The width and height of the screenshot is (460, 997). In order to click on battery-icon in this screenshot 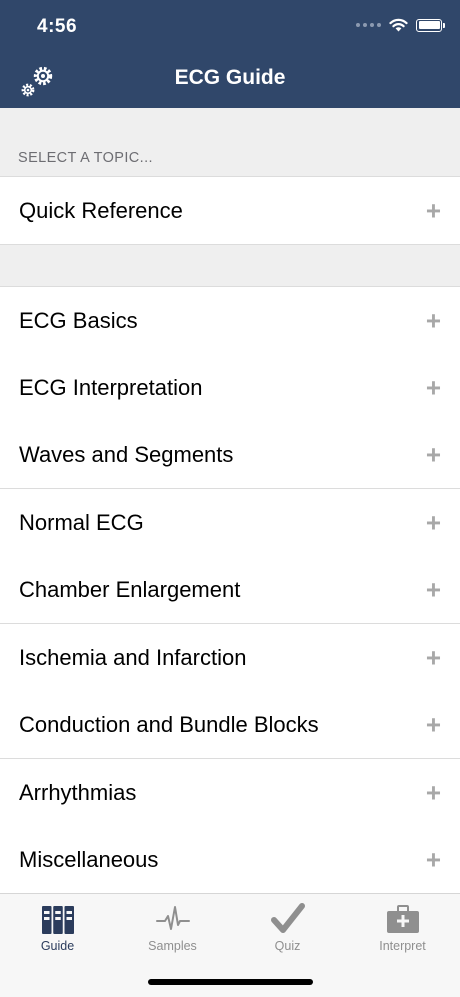, I will do `click(430, 25)`.